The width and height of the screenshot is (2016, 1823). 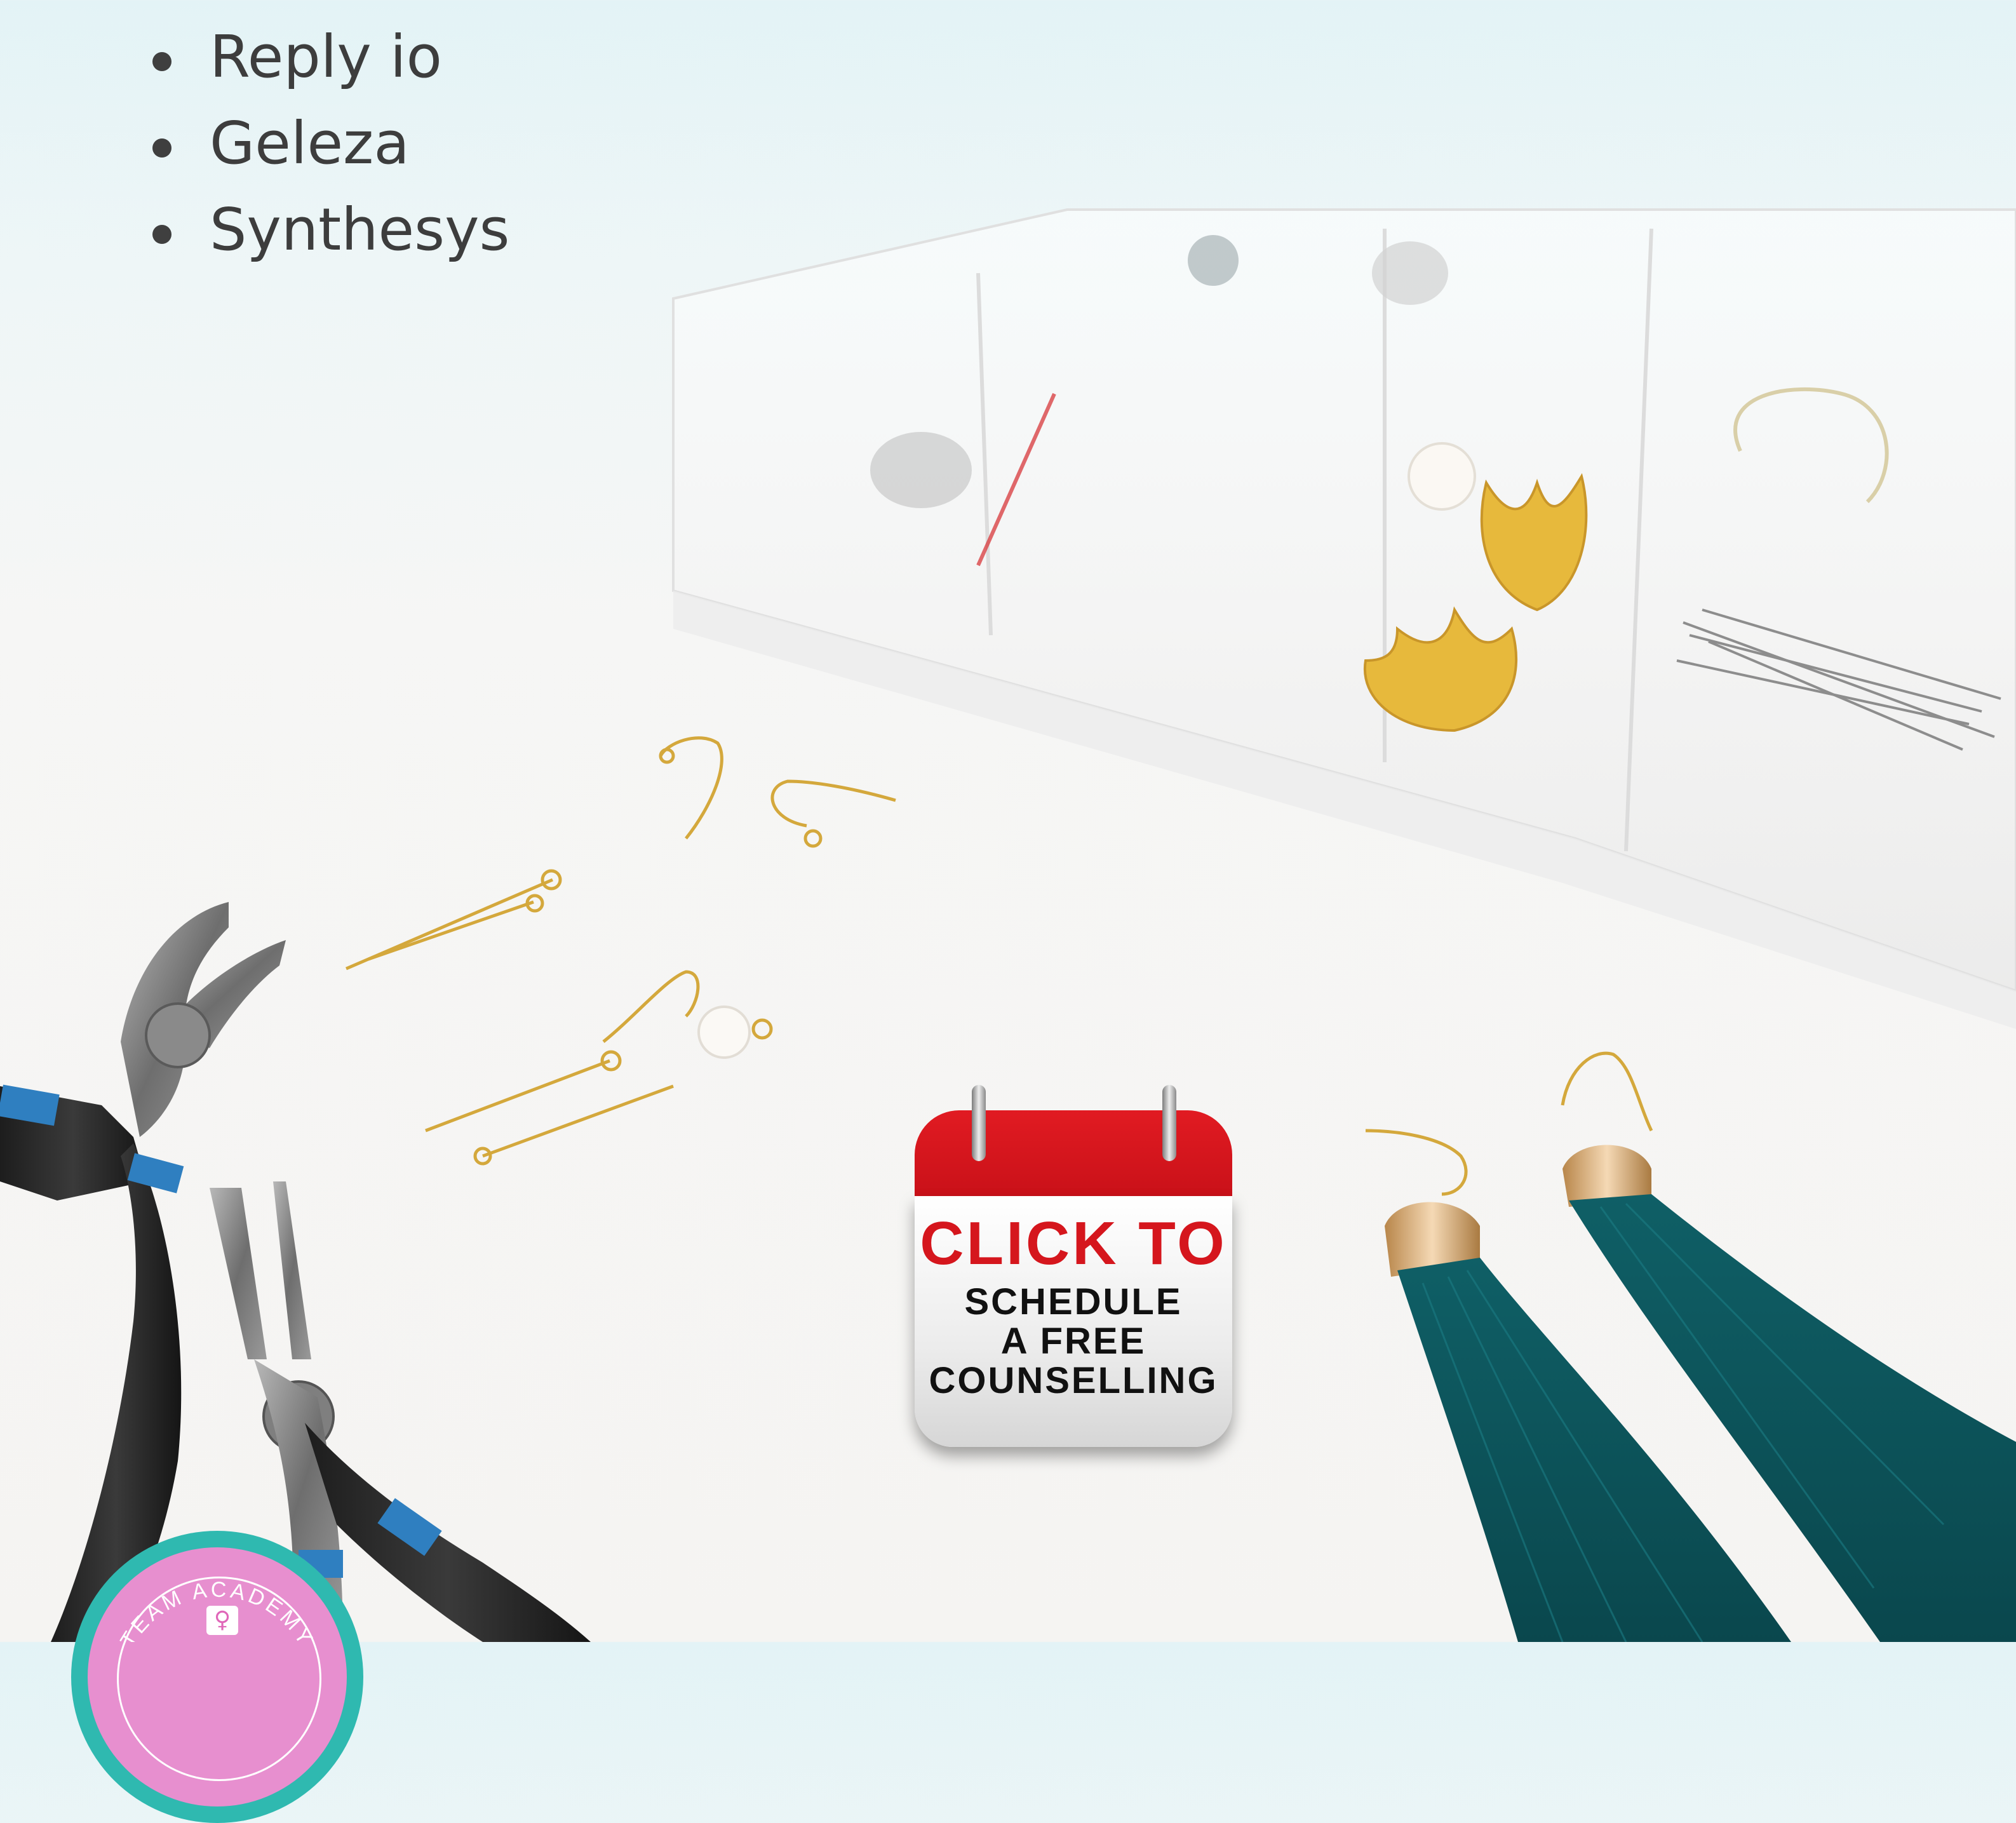 I want to click on tassel-earrings, so click(x=1690, y=1346).